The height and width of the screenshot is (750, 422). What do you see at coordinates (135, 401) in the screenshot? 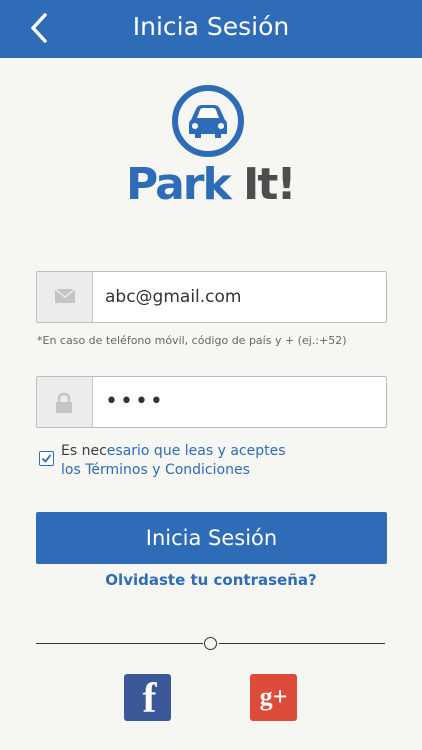
I see `password-value: ••••` at bounding box center [135, 401].